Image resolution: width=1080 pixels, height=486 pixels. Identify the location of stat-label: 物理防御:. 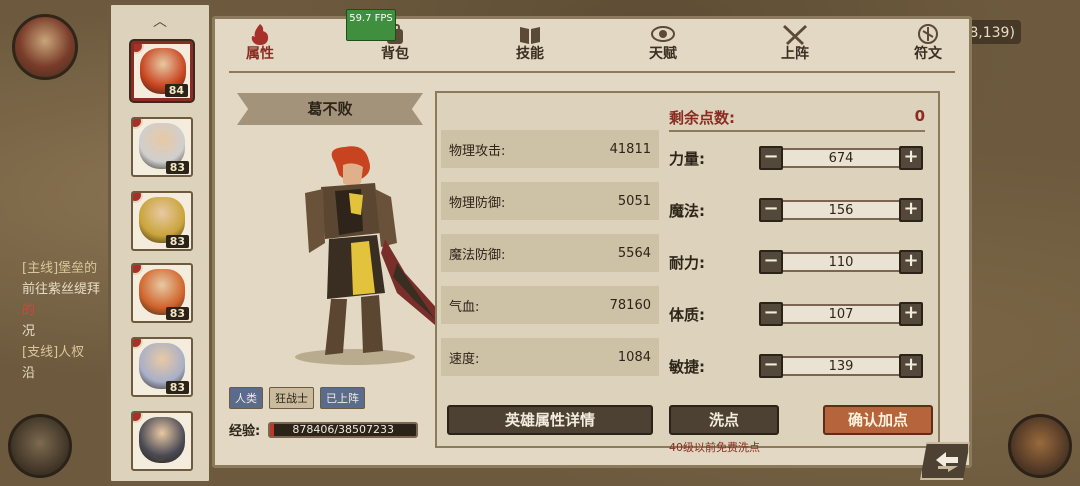
(477, 203).